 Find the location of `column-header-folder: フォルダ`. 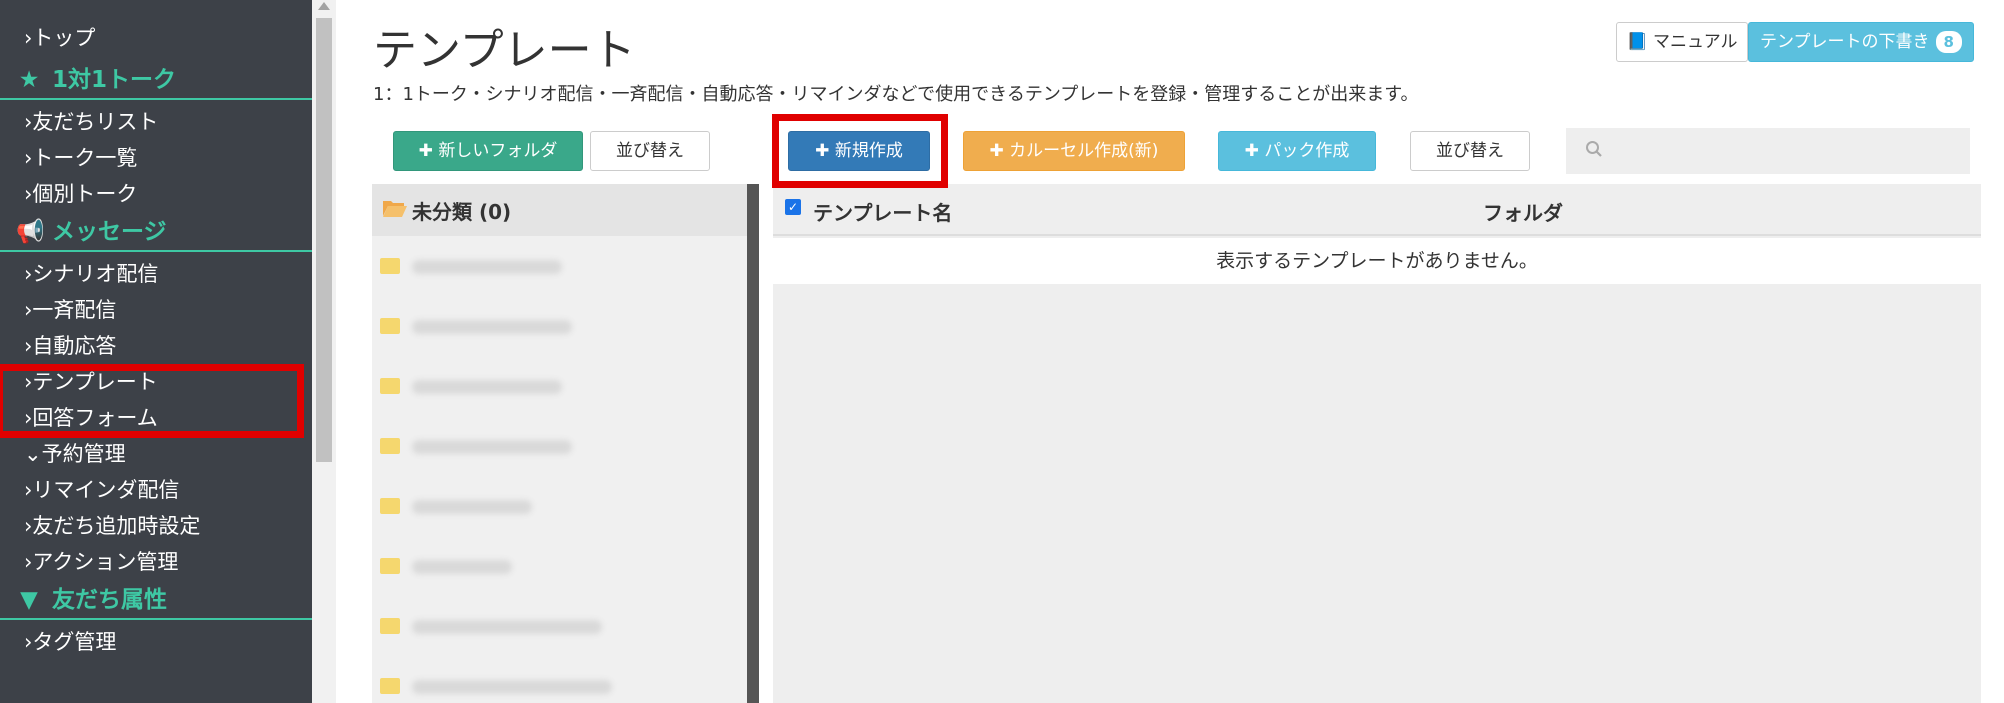

column-header-folder: フォルダ is located at coordinates (1523, 211).